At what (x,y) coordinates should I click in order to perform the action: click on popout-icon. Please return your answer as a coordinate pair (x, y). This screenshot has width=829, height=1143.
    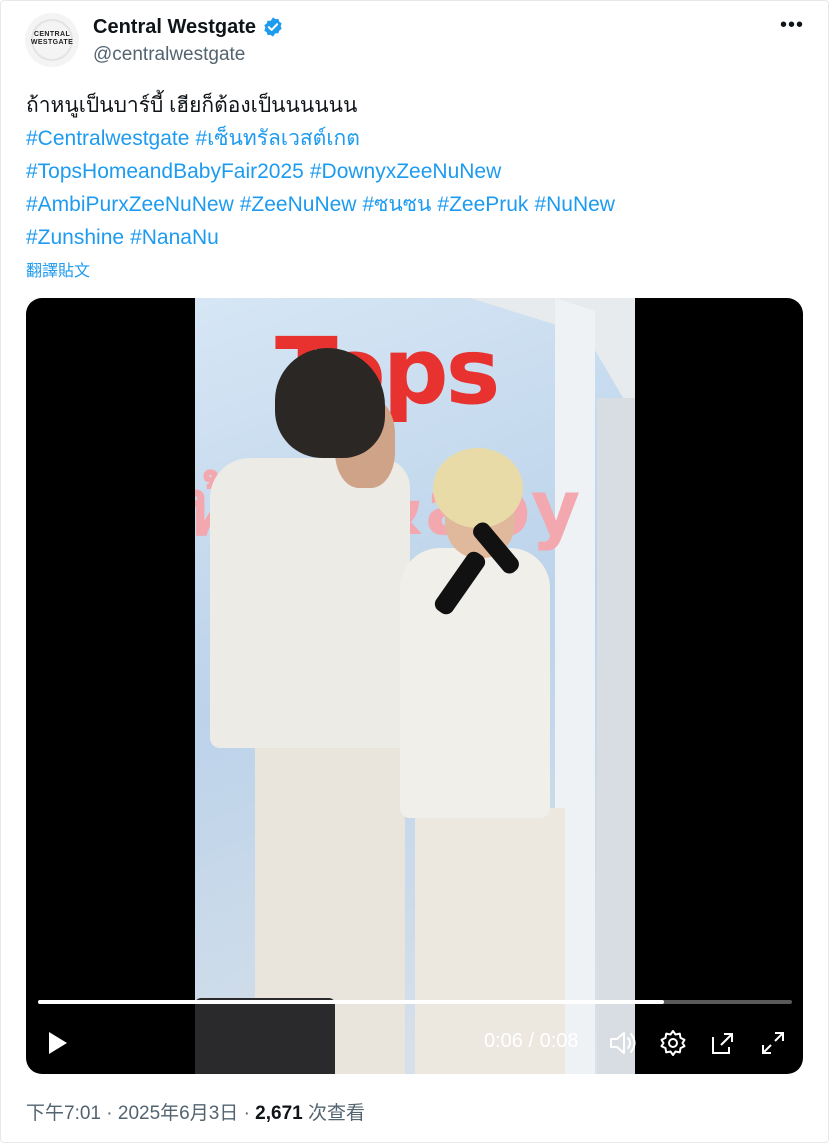
    Looking at the image, I should click on (722, 1043).